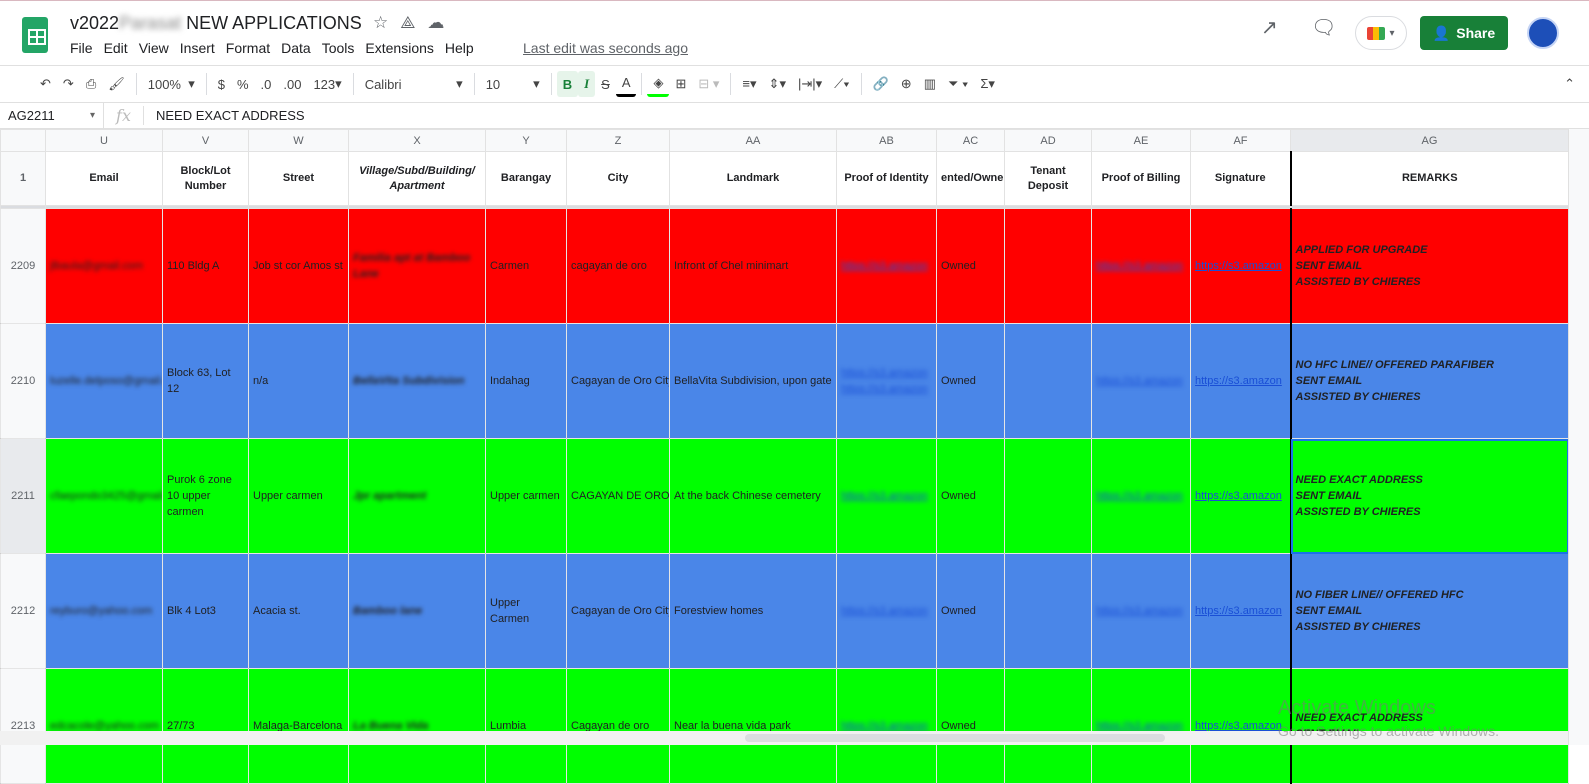  Describe the element at coordinates (526, 178) in the screenshot. I see `header-cell: Barangay` at that location.